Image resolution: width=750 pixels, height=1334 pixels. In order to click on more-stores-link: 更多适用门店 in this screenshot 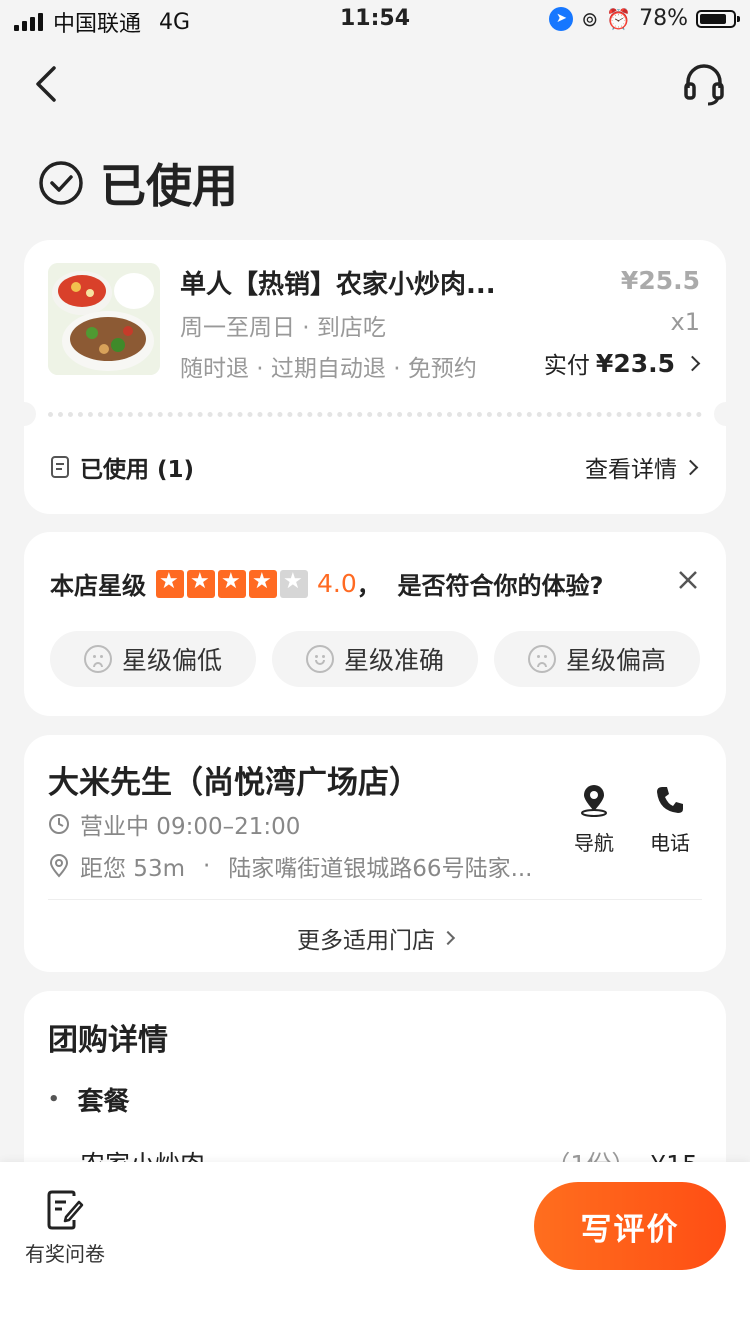, I will do `click(375, 938)`.